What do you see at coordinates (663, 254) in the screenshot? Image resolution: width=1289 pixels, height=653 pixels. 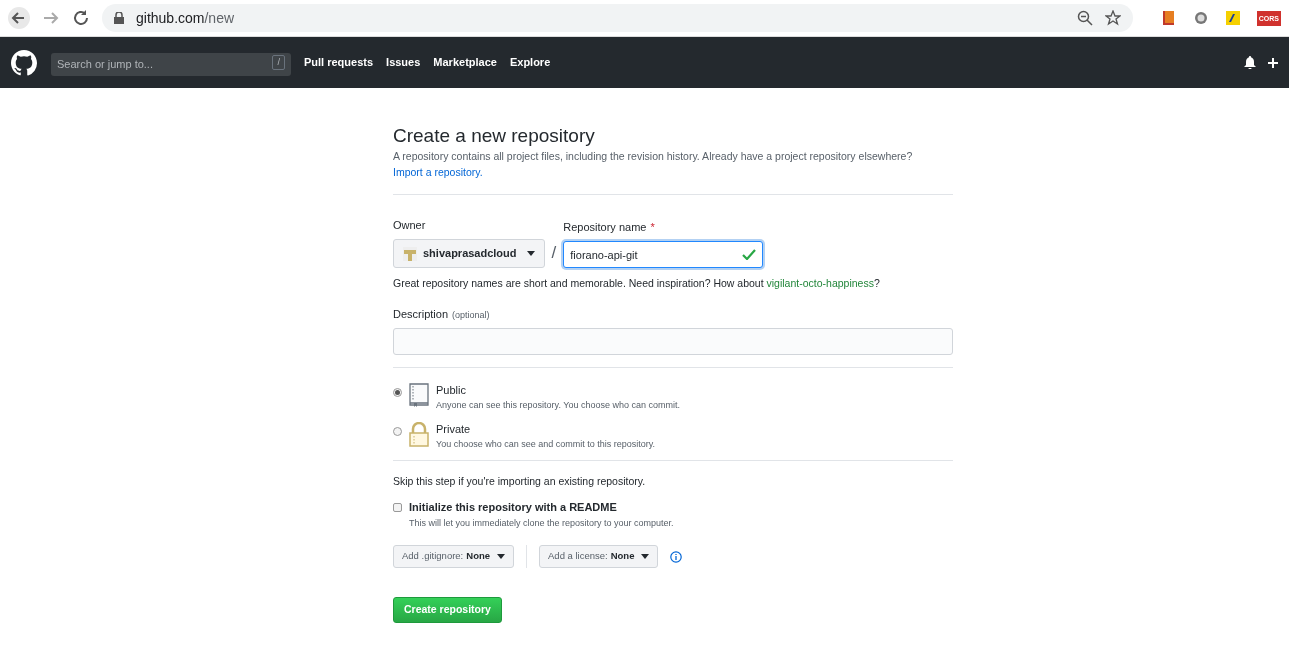 I see `repository-name-field: fiorano-api-git` at bounding box center [663, 254].